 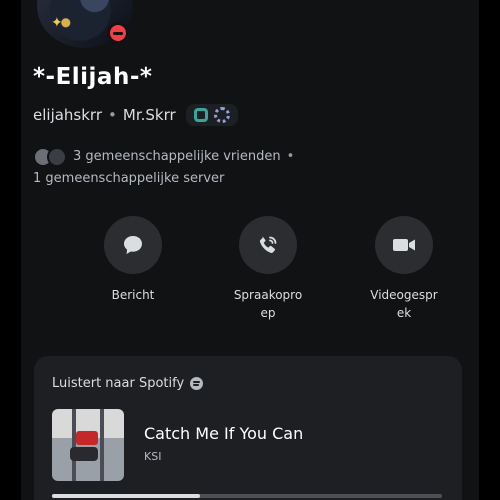 I want to click on display-name: *-Elijah-*, so click(x=93, y=77).